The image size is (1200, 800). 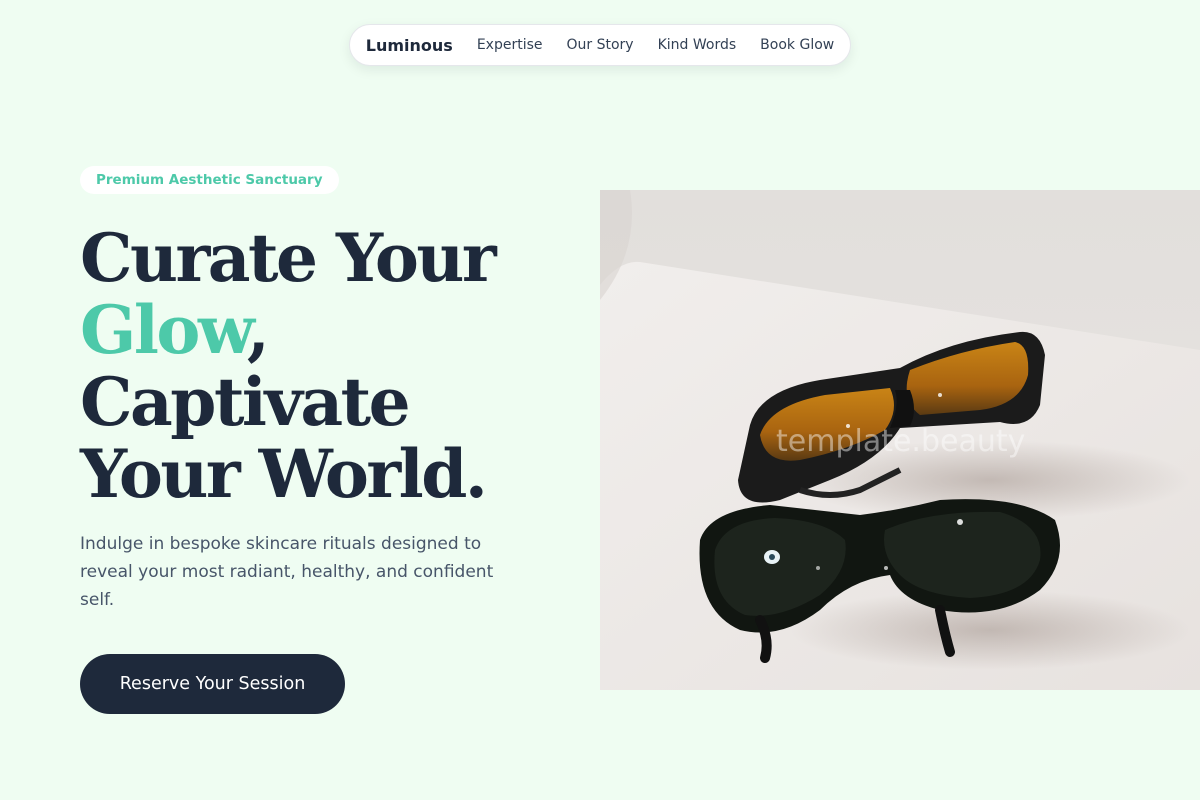 I want to click on headline-accent-word: Glow, so click(x=164, y=330).